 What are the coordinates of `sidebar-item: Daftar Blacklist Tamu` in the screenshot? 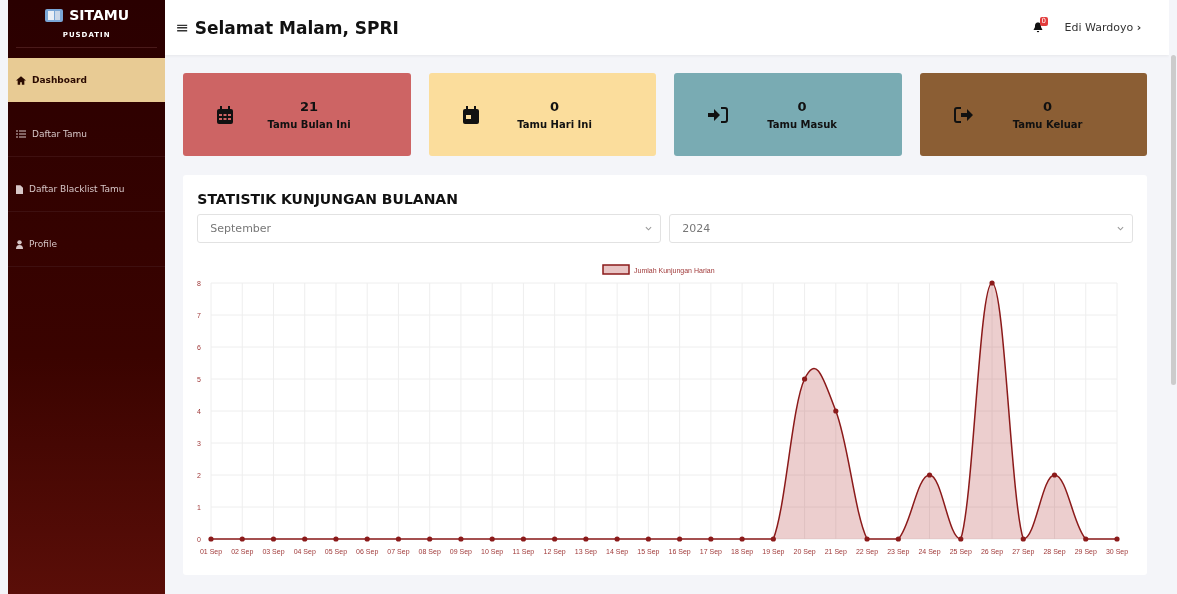 It's located at (87, 189).